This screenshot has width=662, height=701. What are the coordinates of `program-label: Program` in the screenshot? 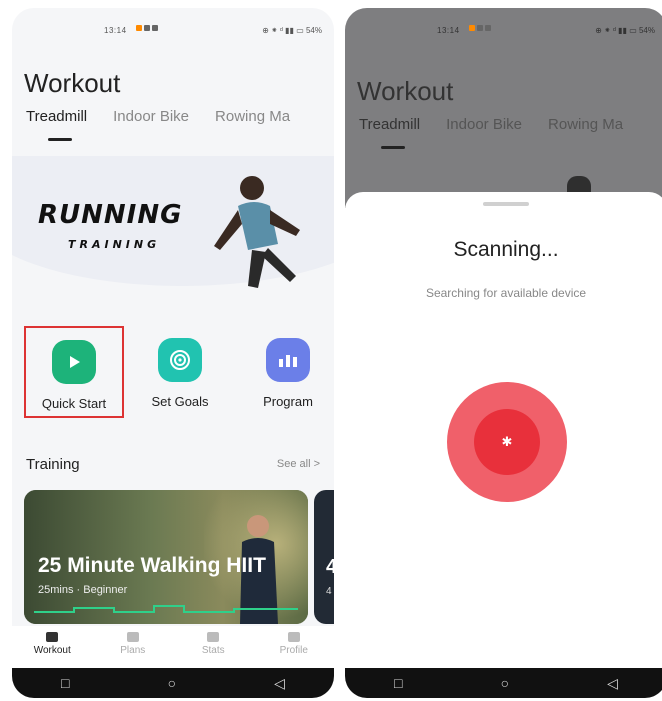 It's located at (288, 401).